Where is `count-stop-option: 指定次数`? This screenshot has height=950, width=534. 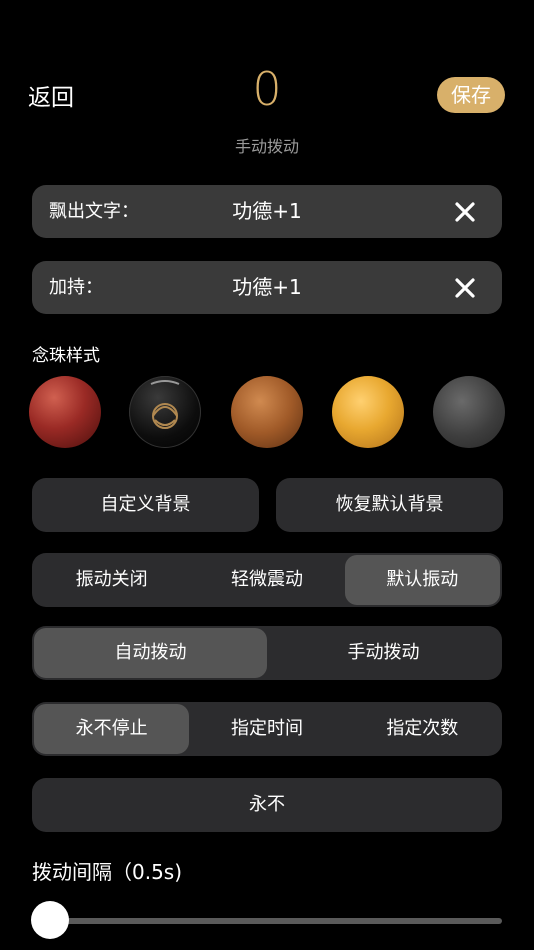
count-stop-option: 指定次数 is located at coordinates (422, 729).